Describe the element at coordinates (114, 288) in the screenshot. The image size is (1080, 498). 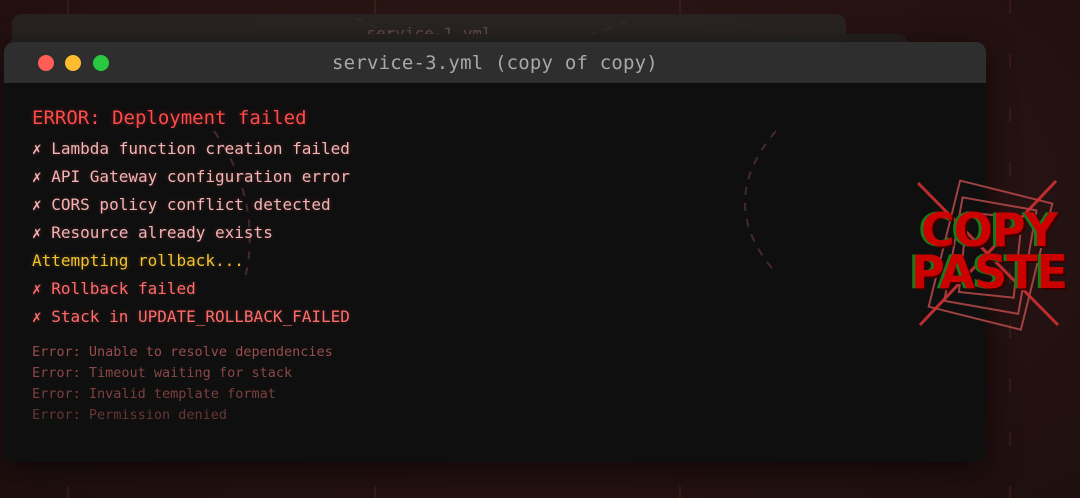
I see `rollback-failure-line: ✗ Rollback failed` at that location.